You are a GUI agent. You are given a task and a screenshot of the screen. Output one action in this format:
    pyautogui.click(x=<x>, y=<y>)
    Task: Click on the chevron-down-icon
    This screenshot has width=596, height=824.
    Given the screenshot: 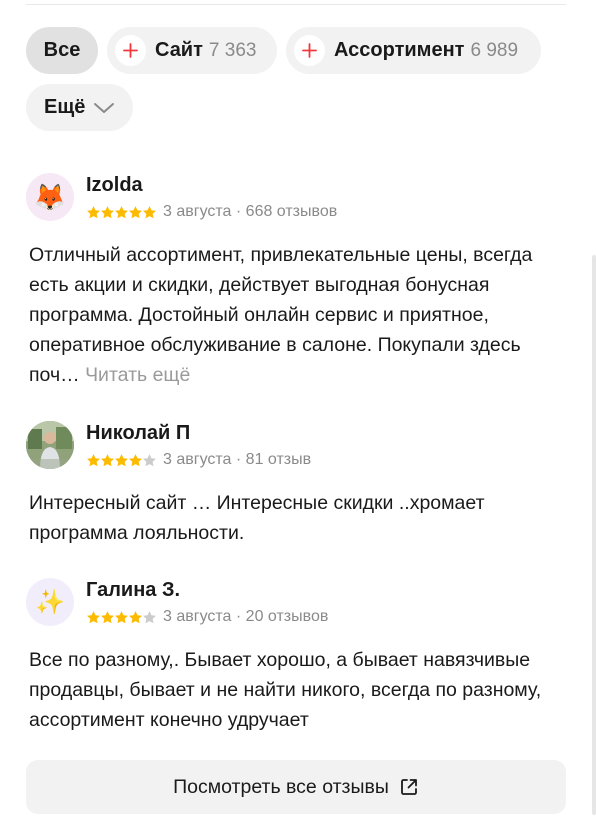 What is the action you would take?
    pyautogui.click(x=104, y=108)
    